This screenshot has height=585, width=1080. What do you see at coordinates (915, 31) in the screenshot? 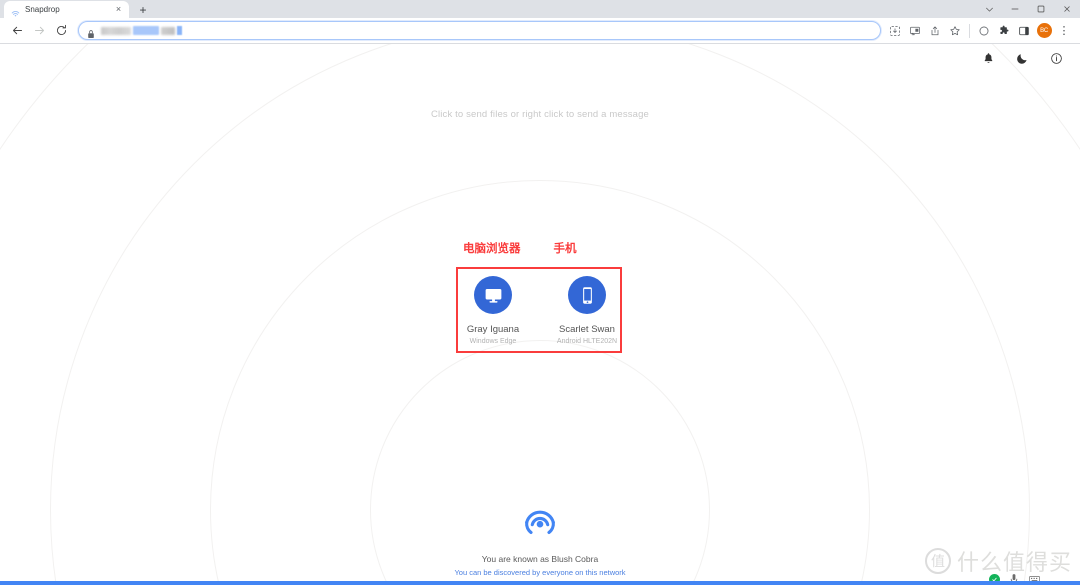
I see `cast-icon` at bounding box center [915, 31].